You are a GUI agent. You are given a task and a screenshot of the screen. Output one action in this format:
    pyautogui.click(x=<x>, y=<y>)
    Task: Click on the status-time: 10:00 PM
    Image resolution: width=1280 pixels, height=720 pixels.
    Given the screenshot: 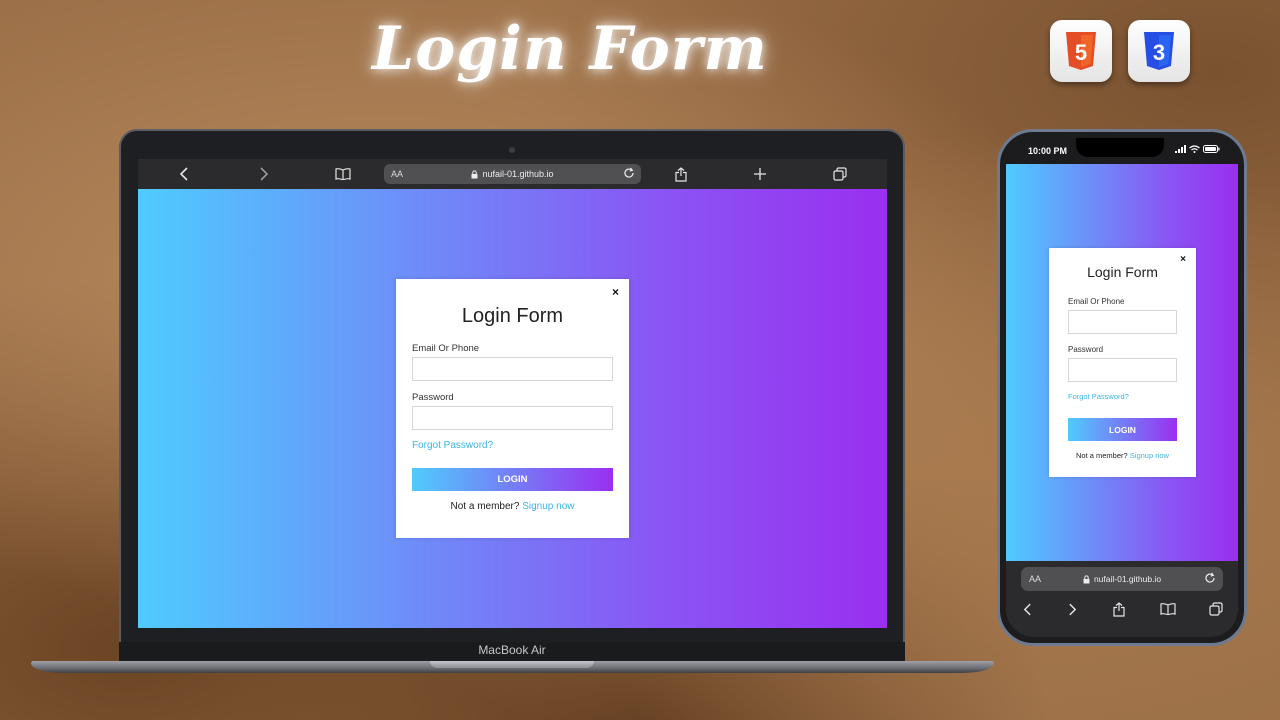 What is the action you would take?
    pyautogui.click(x=1048, y=151)
    